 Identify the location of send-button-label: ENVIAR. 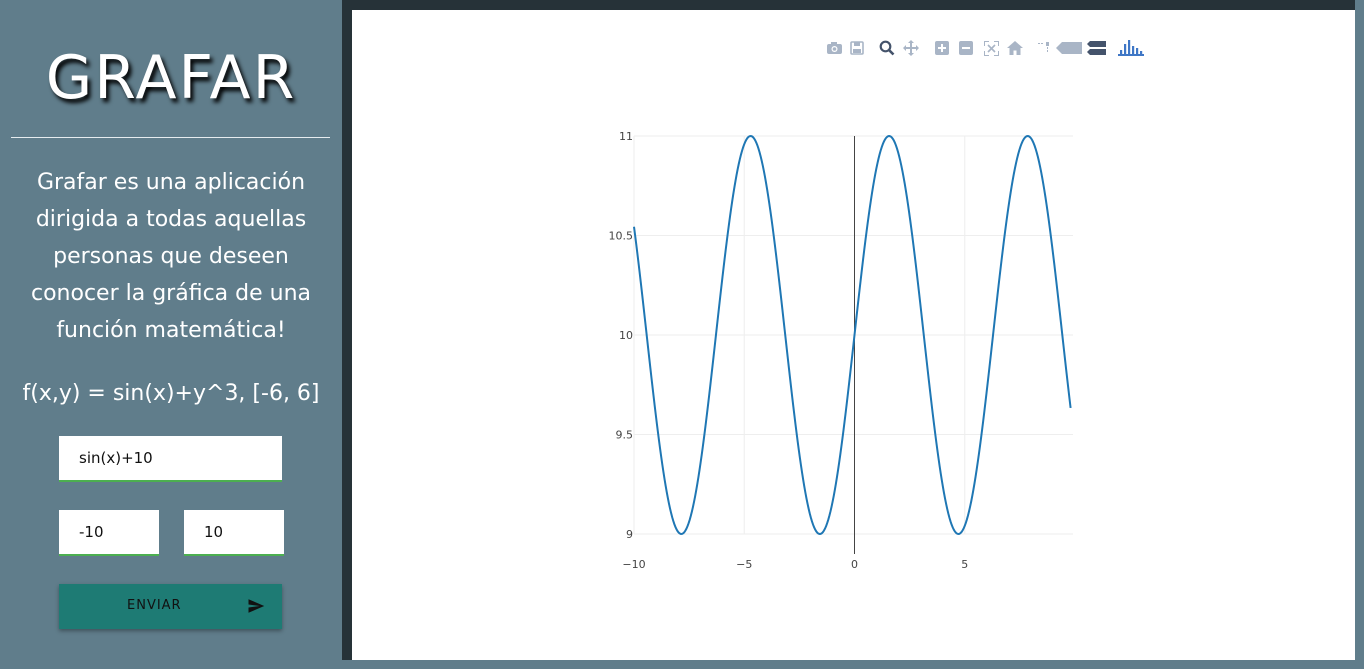
(154, 605).